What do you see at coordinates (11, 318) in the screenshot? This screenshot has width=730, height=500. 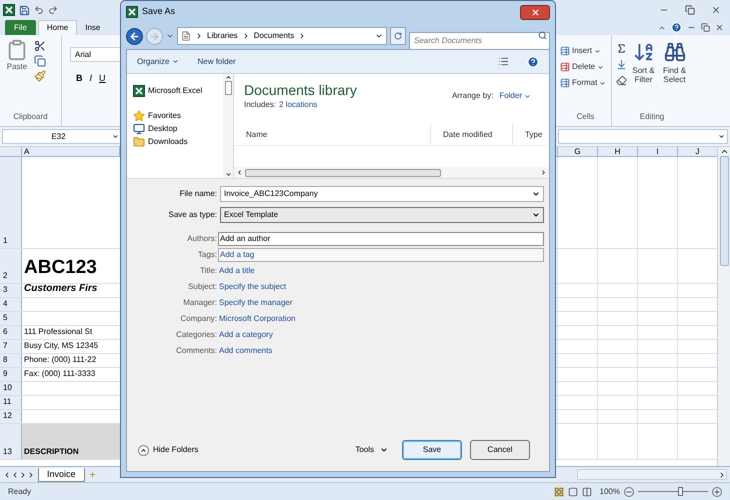 I see `row-header: 5` at bounding box center [11, 318].